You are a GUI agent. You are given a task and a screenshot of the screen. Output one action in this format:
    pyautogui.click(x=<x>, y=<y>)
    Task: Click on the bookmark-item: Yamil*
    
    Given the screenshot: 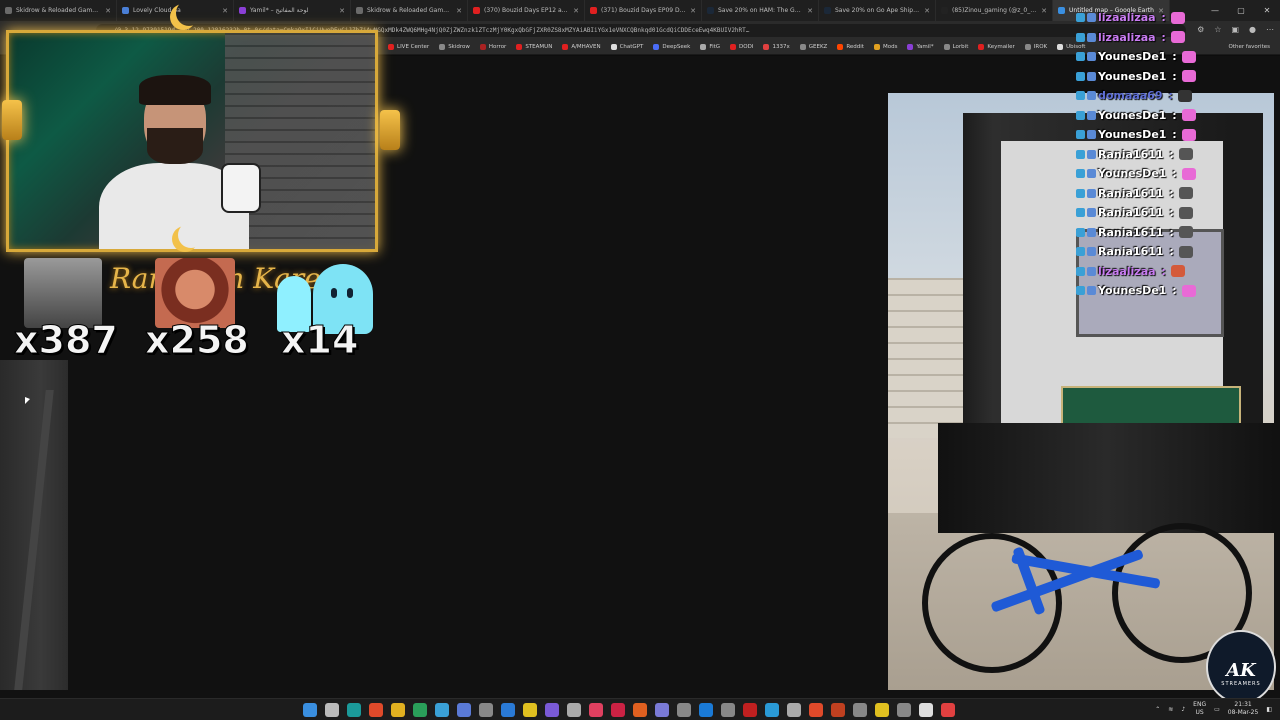 What is the action you would take?
    pyautogui.click(x=920, y=47)
    